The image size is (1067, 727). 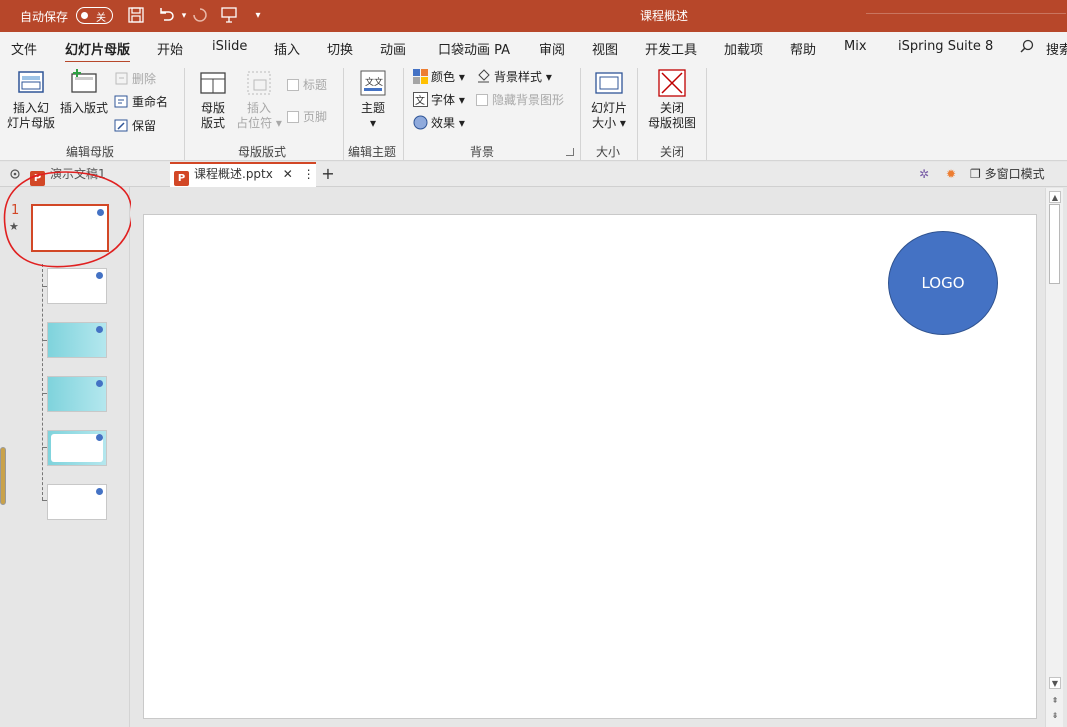 What do you see at coordinates (672, 99) in the screenshot?
I see `close-master-view-button: 关闭 母版视图` at bounding box center [672, 99].